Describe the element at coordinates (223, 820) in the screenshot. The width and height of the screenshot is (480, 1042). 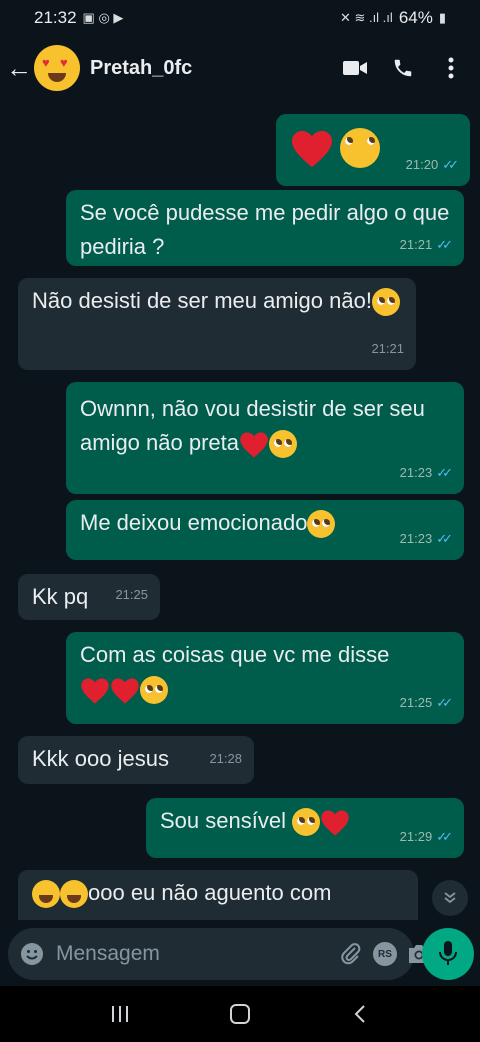
I see `message-text: Sou sensível` at that location.